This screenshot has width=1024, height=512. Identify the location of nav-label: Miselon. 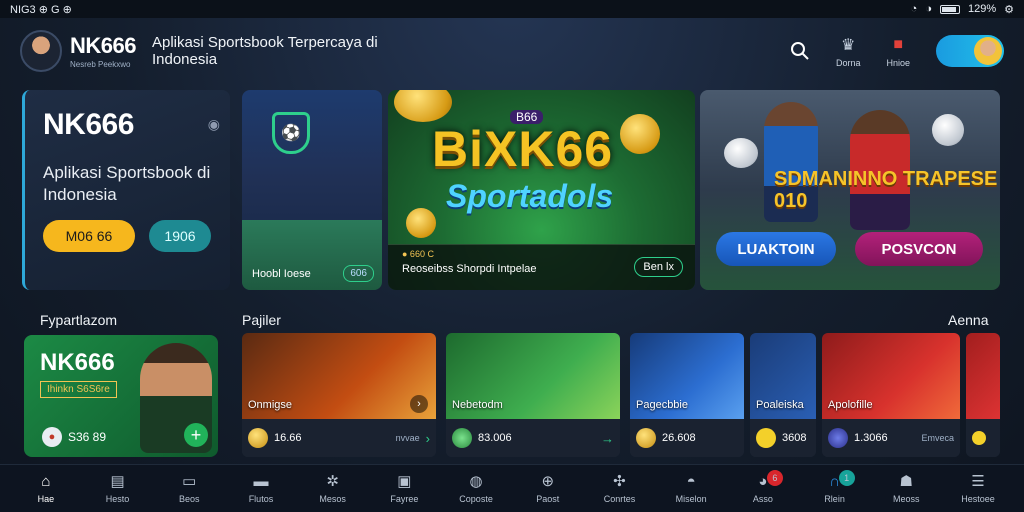
(691, 499).